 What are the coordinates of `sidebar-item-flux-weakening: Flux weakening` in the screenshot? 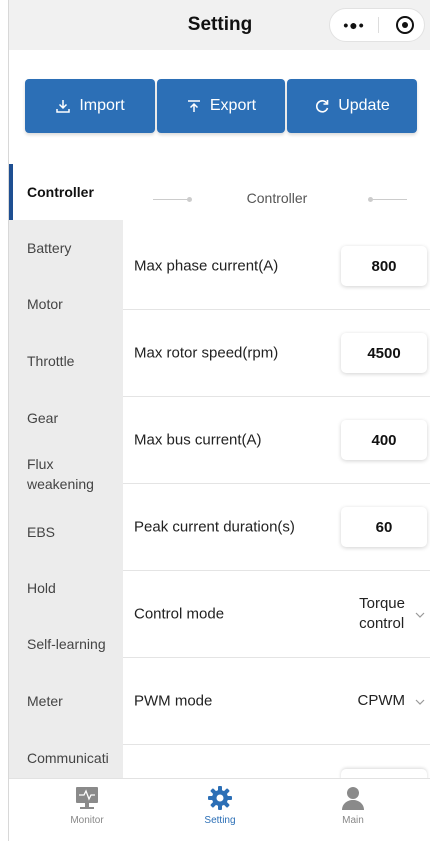 It's located at (59, 474).